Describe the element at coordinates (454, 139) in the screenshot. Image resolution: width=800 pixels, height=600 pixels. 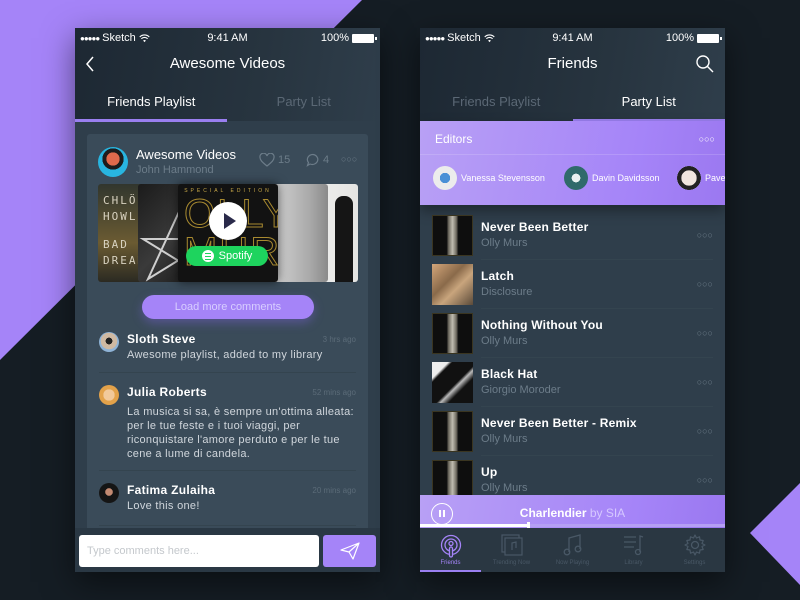
I see `editors-title: Editors` at that location.